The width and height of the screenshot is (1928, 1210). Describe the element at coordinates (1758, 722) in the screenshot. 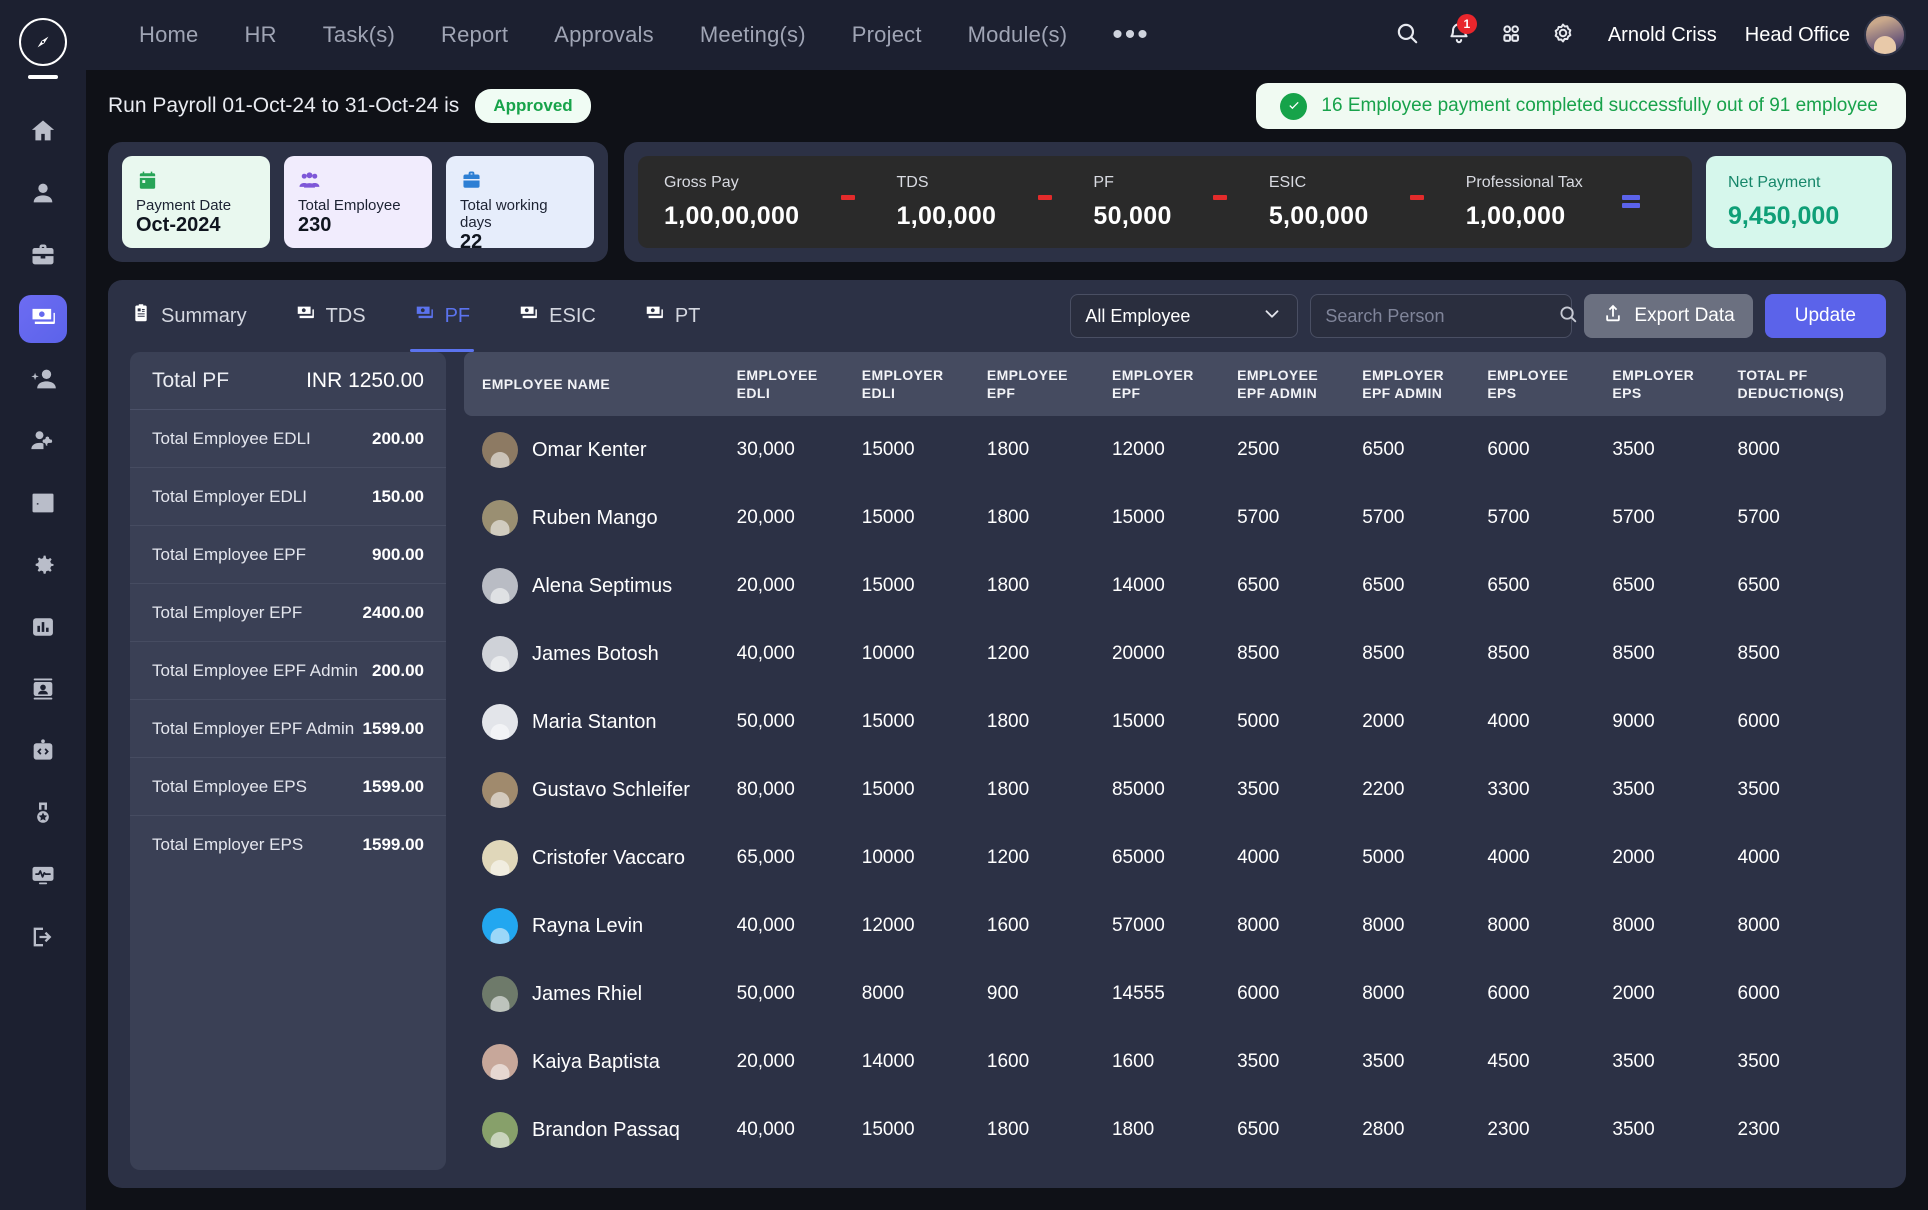

I see `cell-total-pf-deductions: 6000` at that location.